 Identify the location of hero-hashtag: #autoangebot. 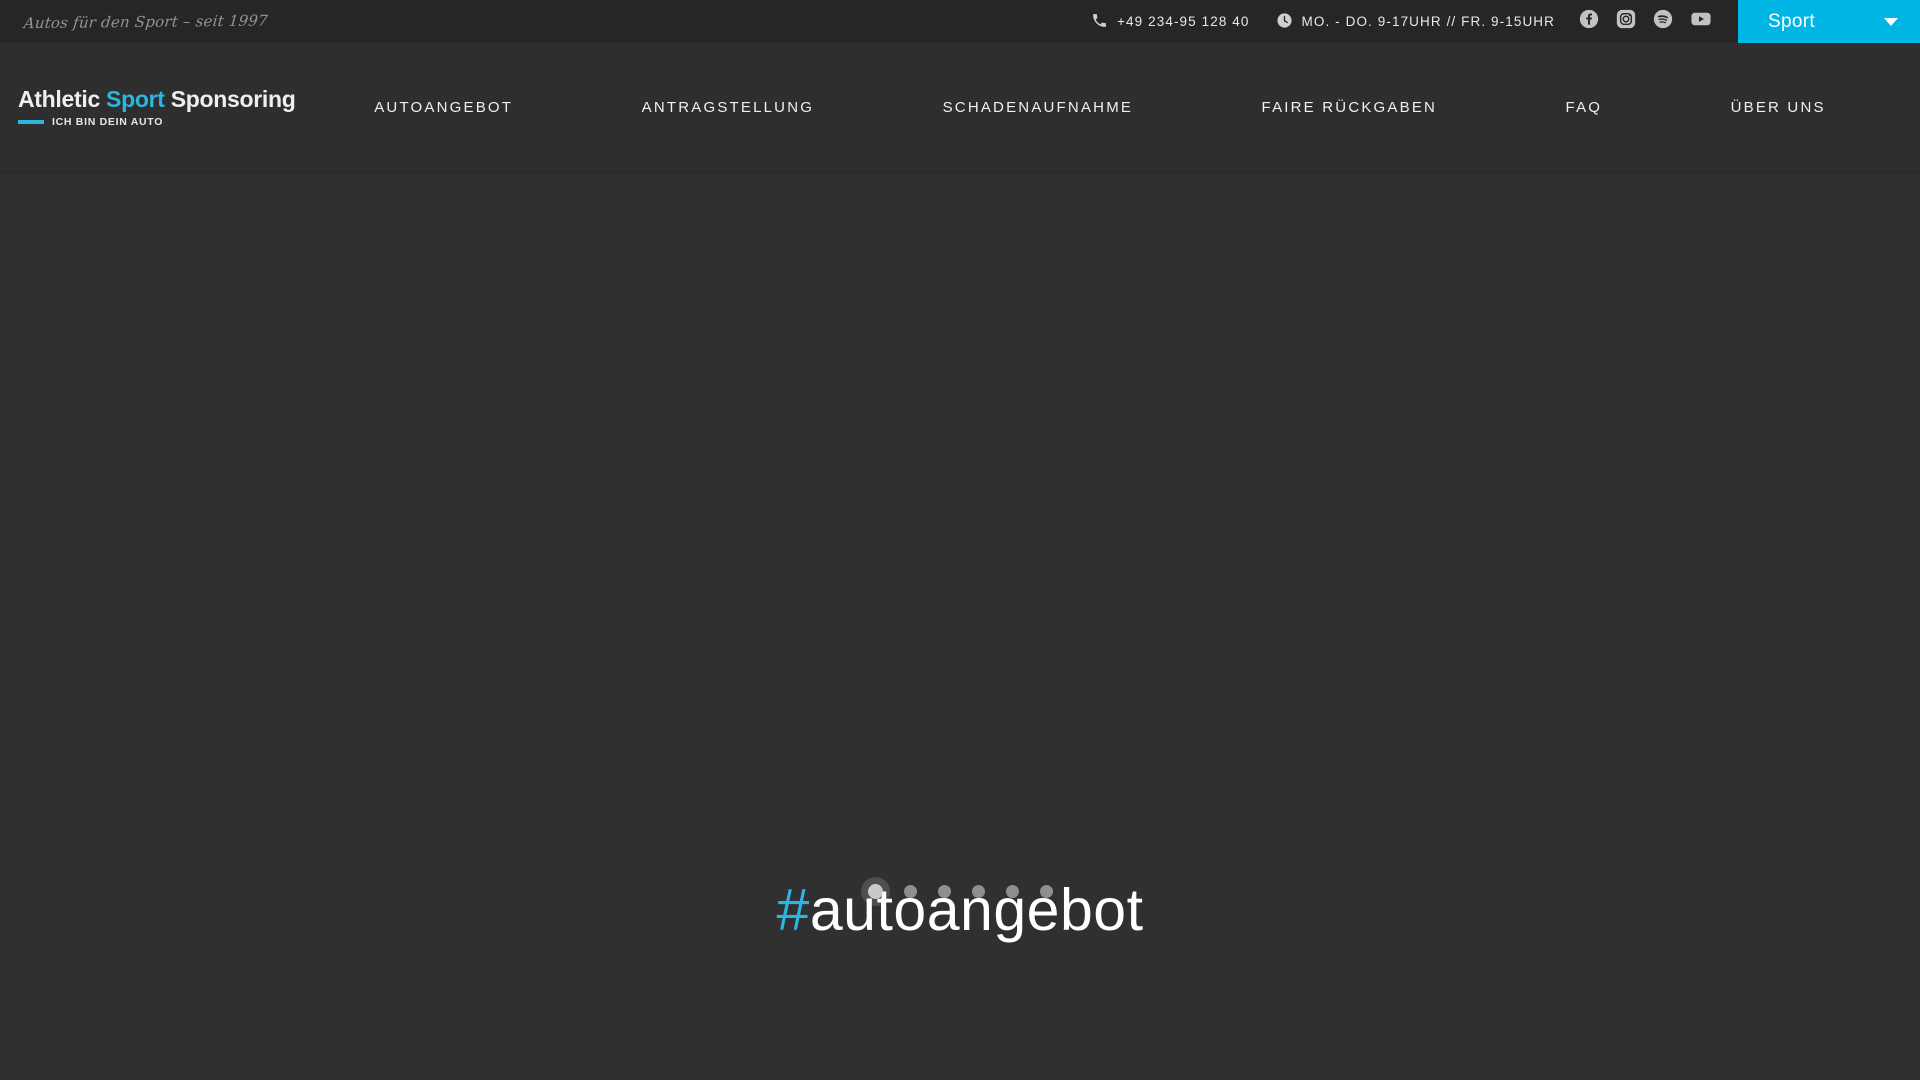
(960, 910).